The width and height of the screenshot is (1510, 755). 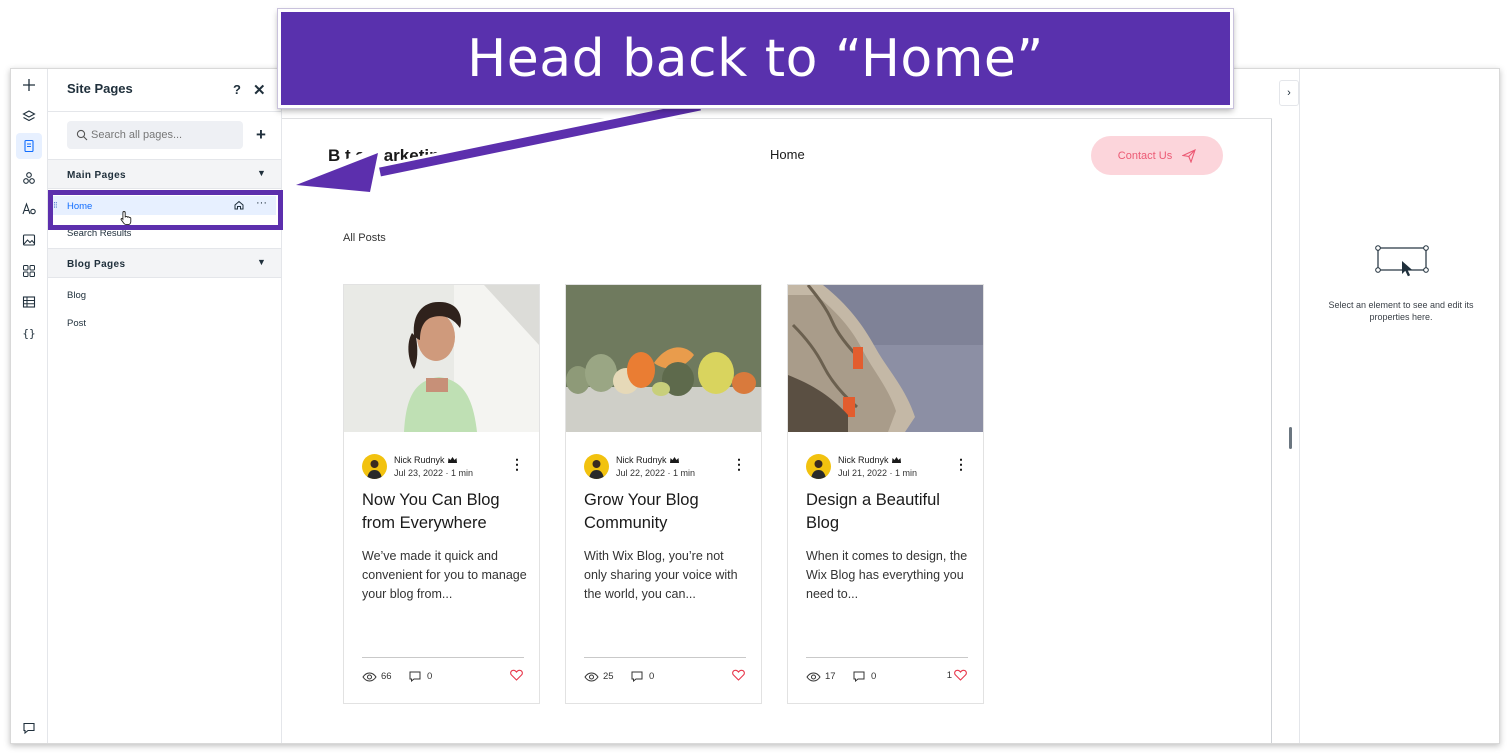 I want to click on post-date: Jul 21, 2022, so click(x=863, y=473).